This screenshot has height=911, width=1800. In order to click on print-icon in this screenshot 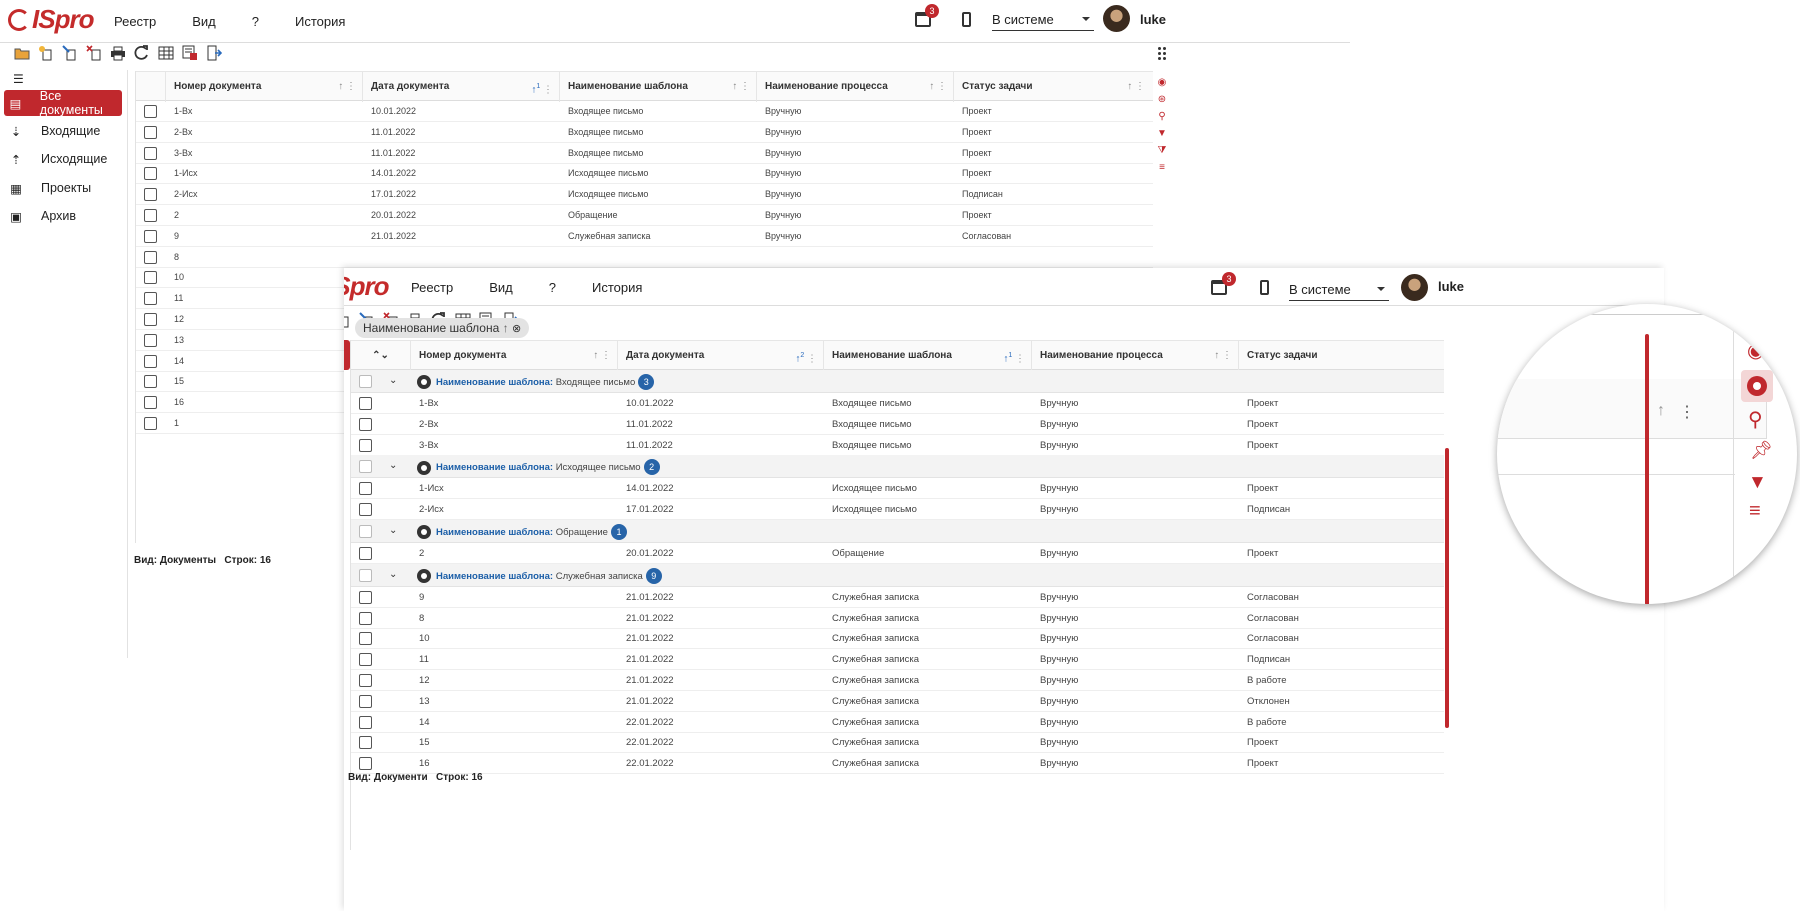, I will do `click(118, 53)`.